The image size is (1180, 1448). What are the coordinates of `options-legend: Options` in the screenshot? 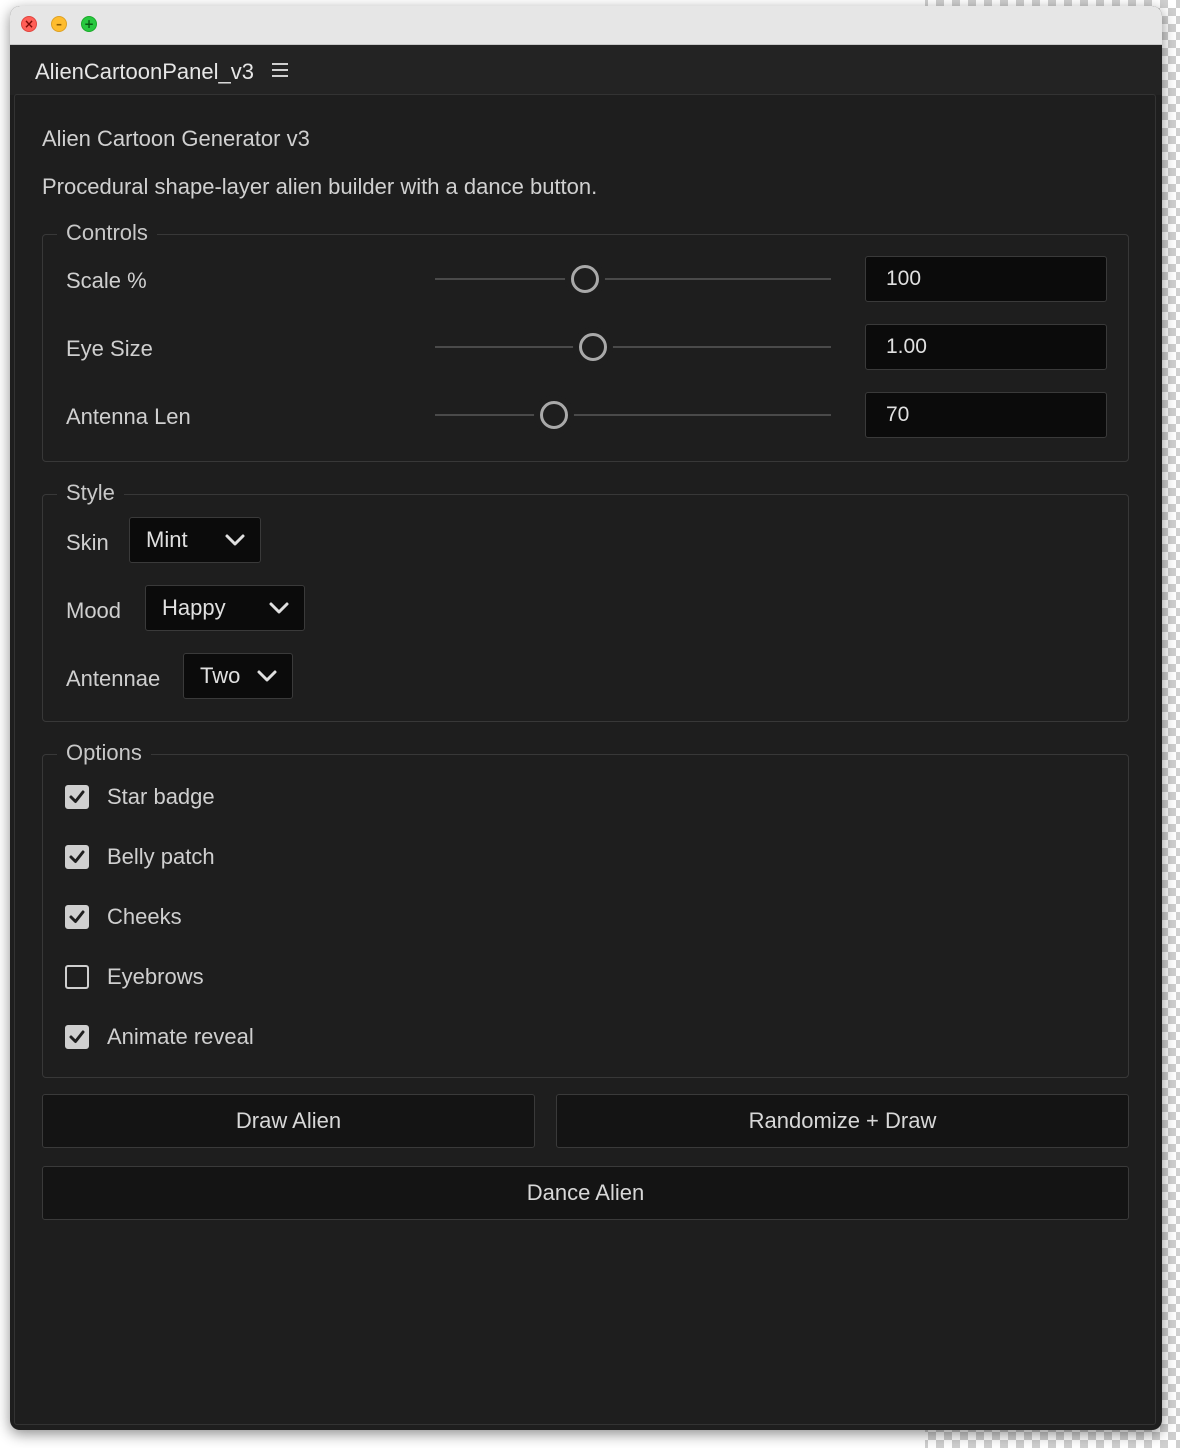 It's located at (104, 753).